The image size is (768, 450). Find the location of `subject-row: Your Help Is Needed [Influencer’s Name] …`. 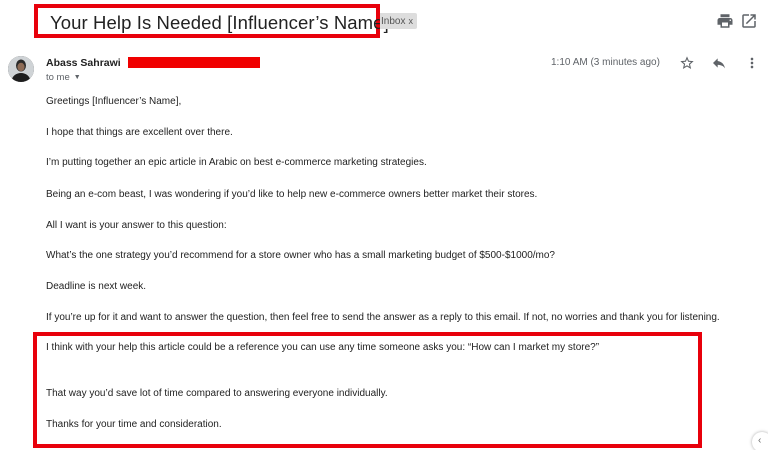

subject-row: Your Help Is Needed [Influencer’s Name] … is located at coordinates (384, 22).